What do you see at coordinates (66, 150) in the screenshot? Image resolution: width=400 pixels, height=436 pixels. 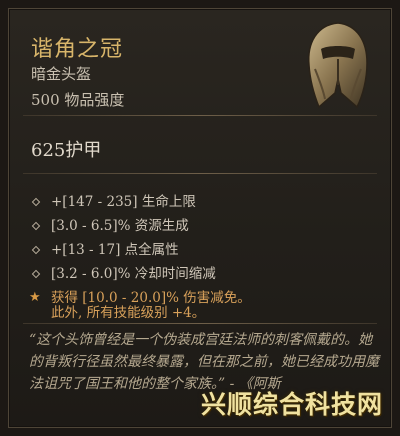 I see `armor-value: 625护甲` at bounding box center [66, 150].